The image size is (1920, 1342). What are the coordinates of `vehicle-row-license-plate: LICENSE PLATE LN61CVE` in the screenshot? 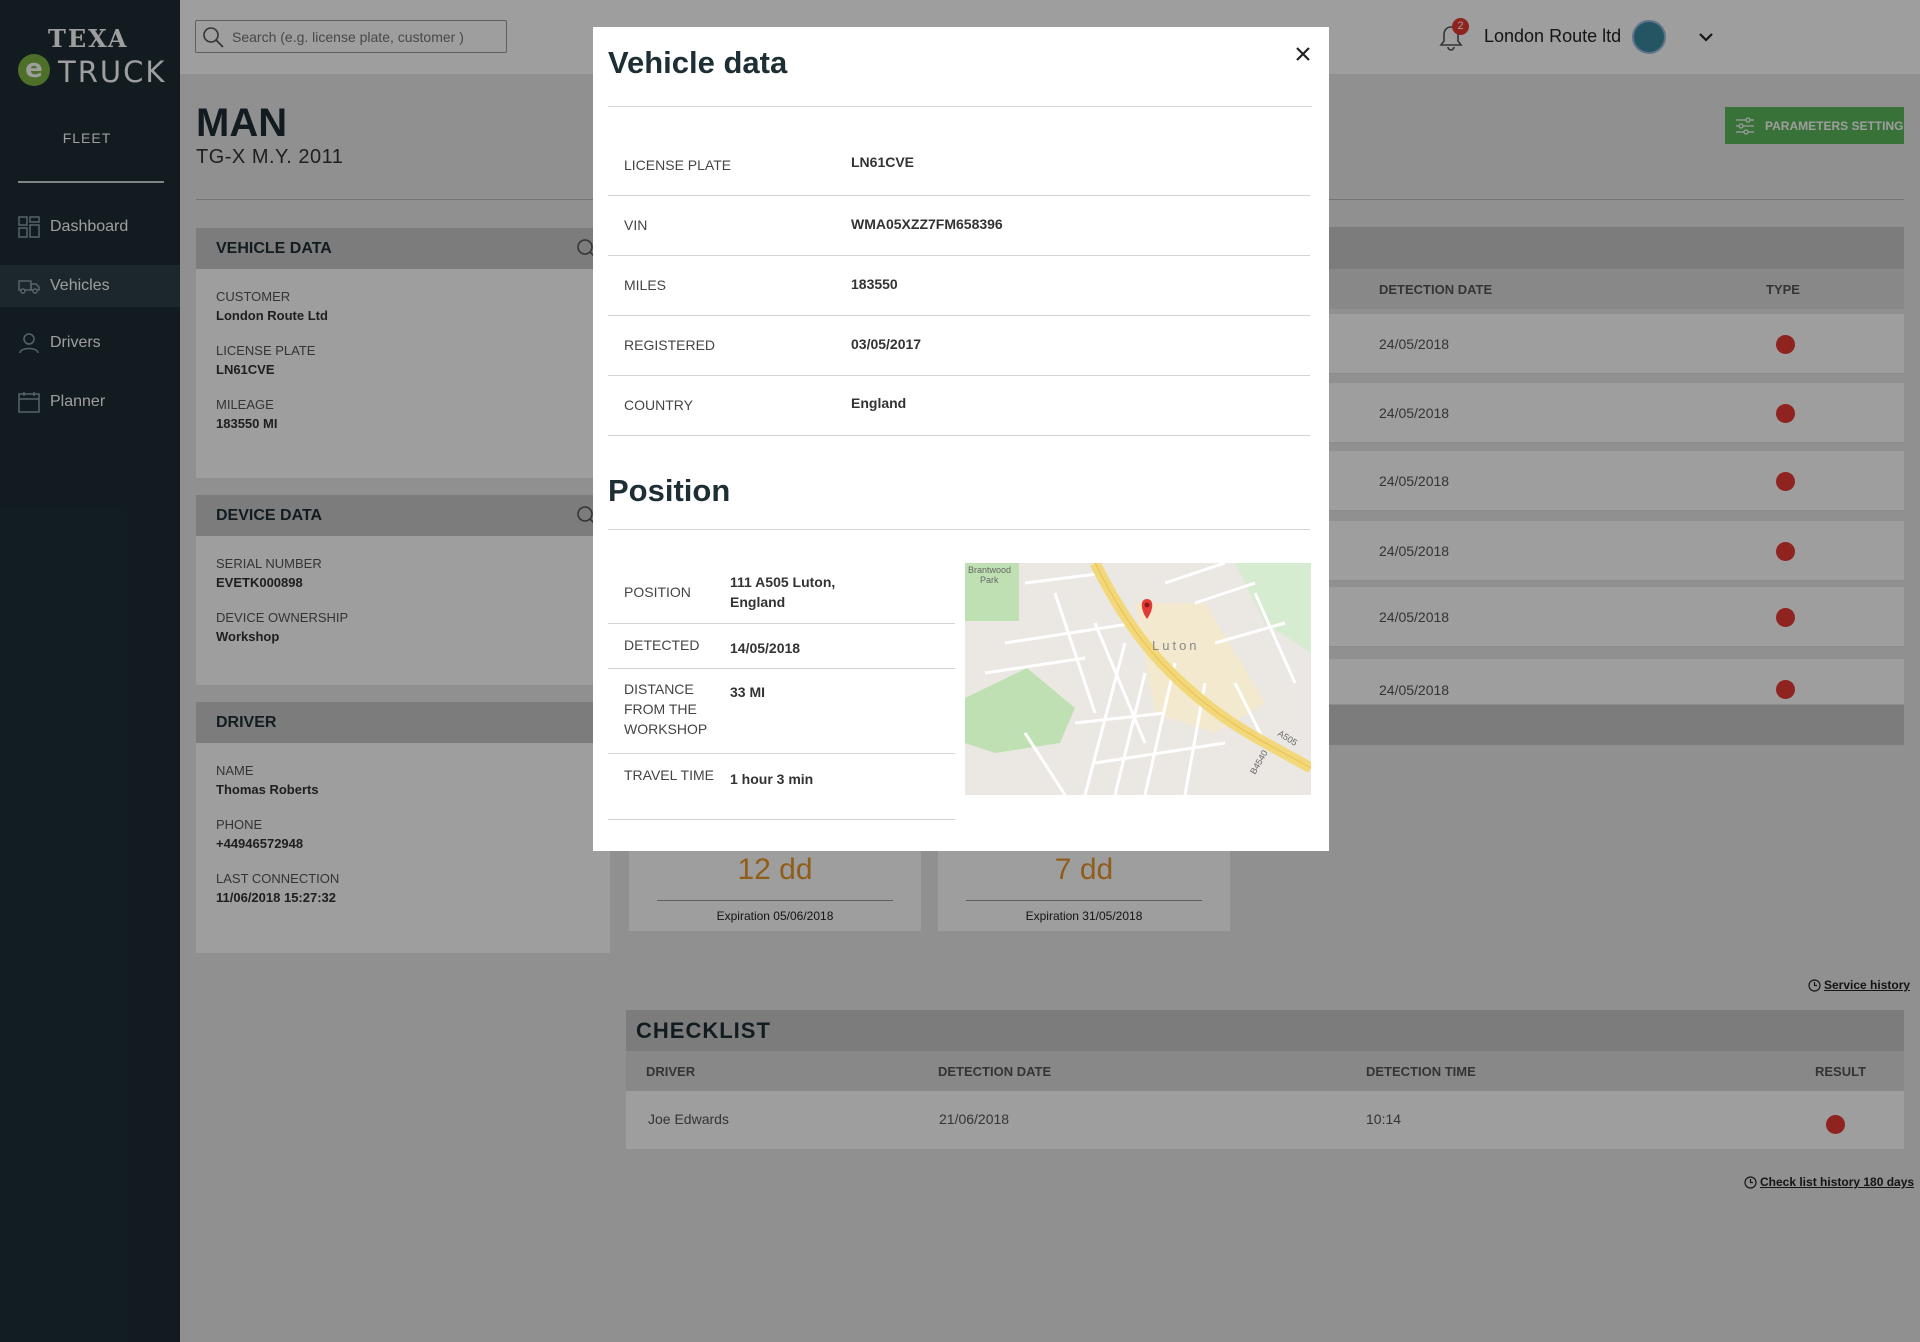 It's located at (959, 166).